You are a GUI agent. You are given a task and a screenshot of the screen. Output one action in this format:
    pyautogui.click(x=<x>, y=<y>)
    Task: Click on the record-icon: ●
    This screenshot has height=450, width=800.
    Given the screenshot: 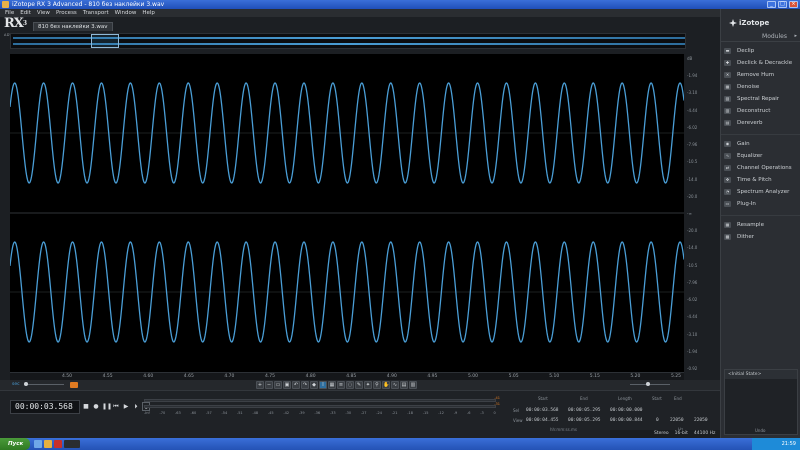 What is the action you would take?
    pyautogui.click(x=96, y=406)
    